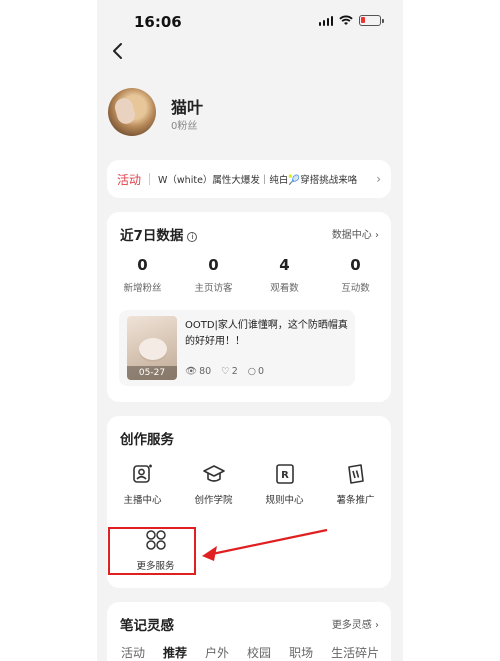 The image size is (500, 661). I want to click on metric-visitors: 0 主页访客, so click(213, 275).